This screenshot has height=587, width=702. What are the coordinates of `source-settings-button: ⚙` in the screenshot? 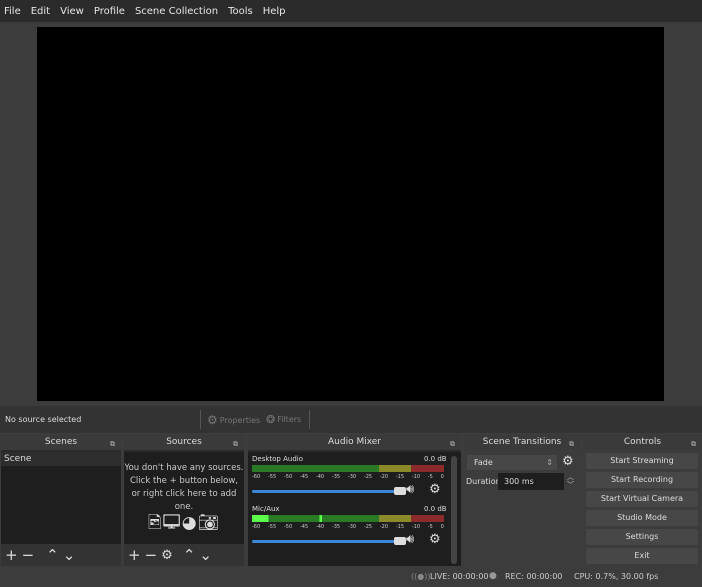 It's located at (167, 555).